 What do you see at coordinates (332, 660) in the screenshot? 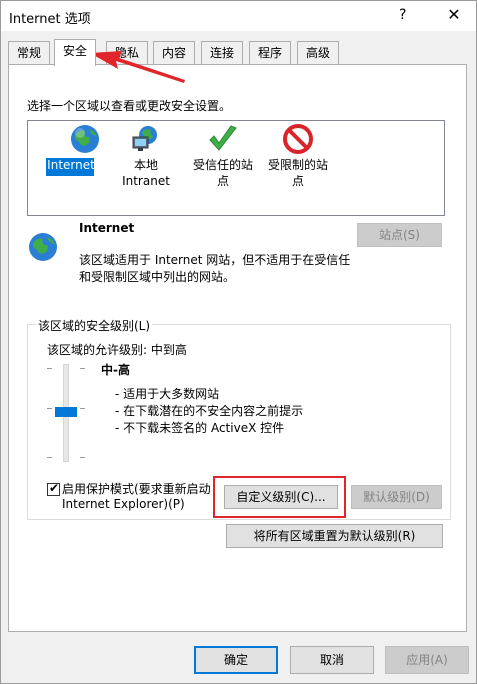
I see `cancel-button: 取消` at bounding box center [332, 660].